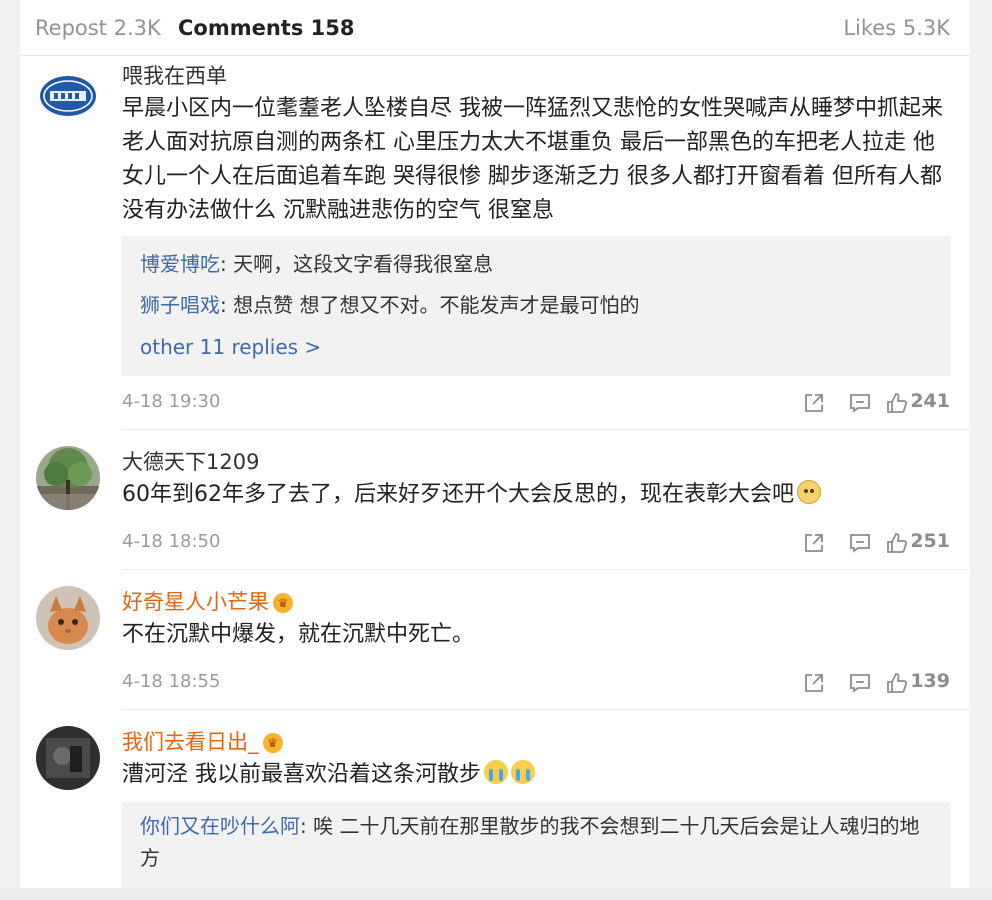 This screenshot has height=900, width=992. Describe the element at coordinates (538, 264) in the screenshot. I see `reply-line: 博爱博吃: 天啊，这段文字看得我很窒息` at that location.